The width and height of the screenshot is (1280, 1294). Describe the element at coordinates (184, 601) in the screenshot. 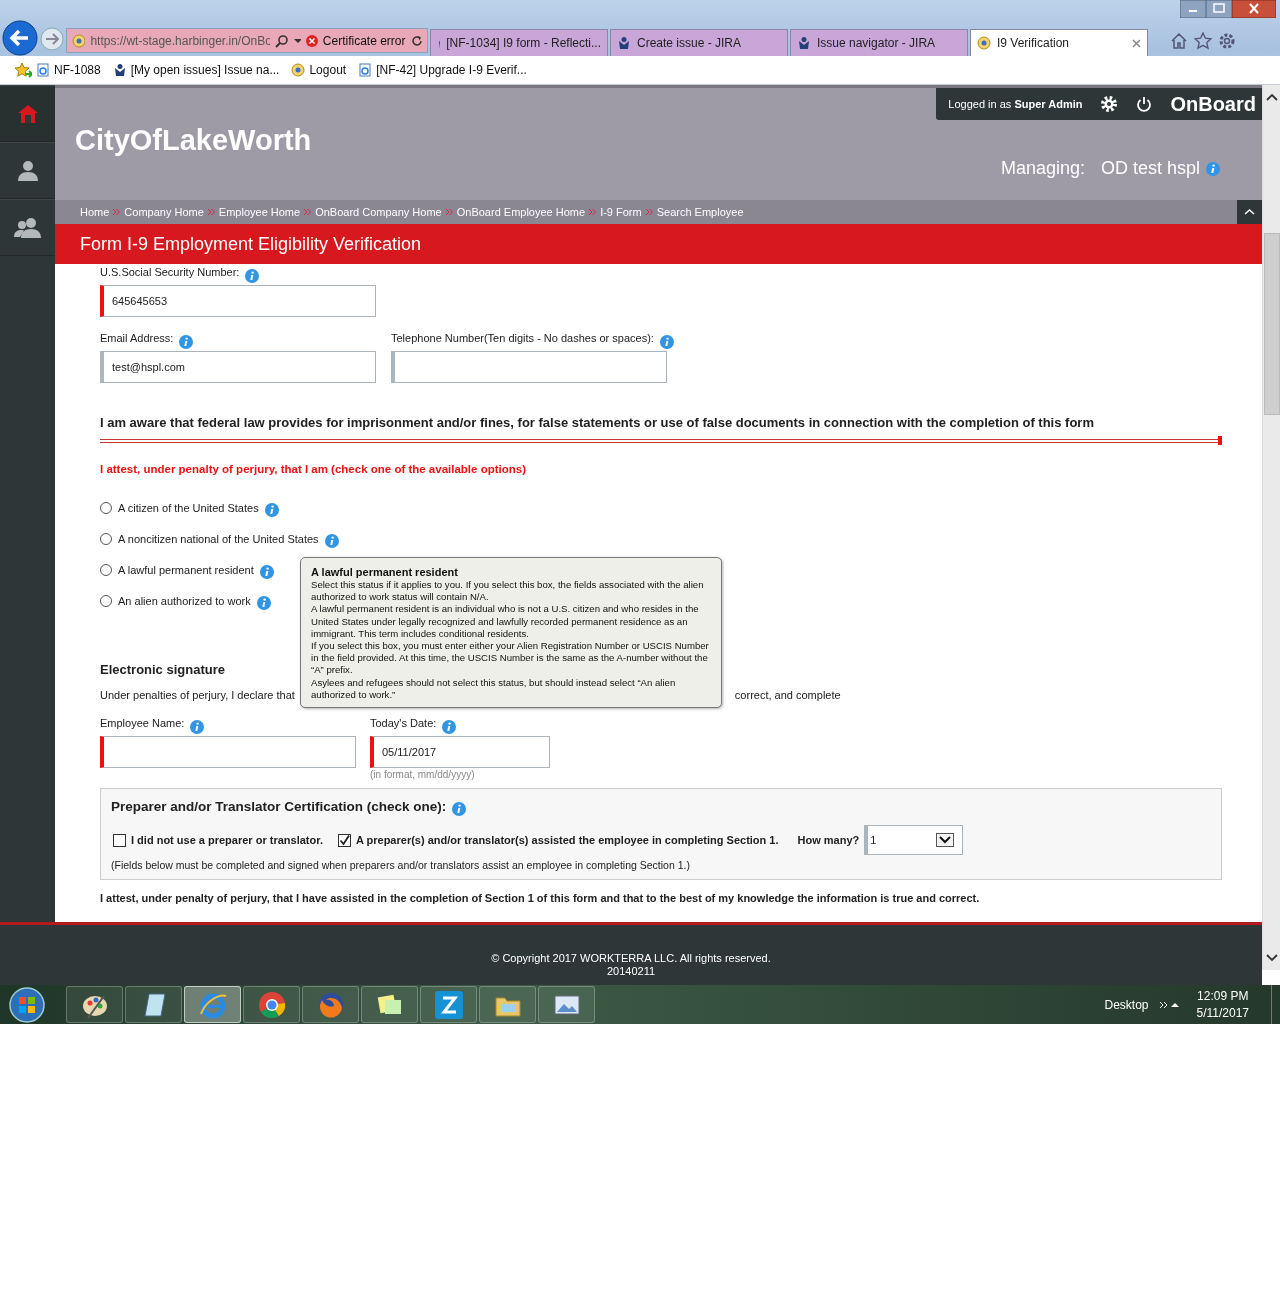

I see `radio-label: An alien authorized to work` at that location.